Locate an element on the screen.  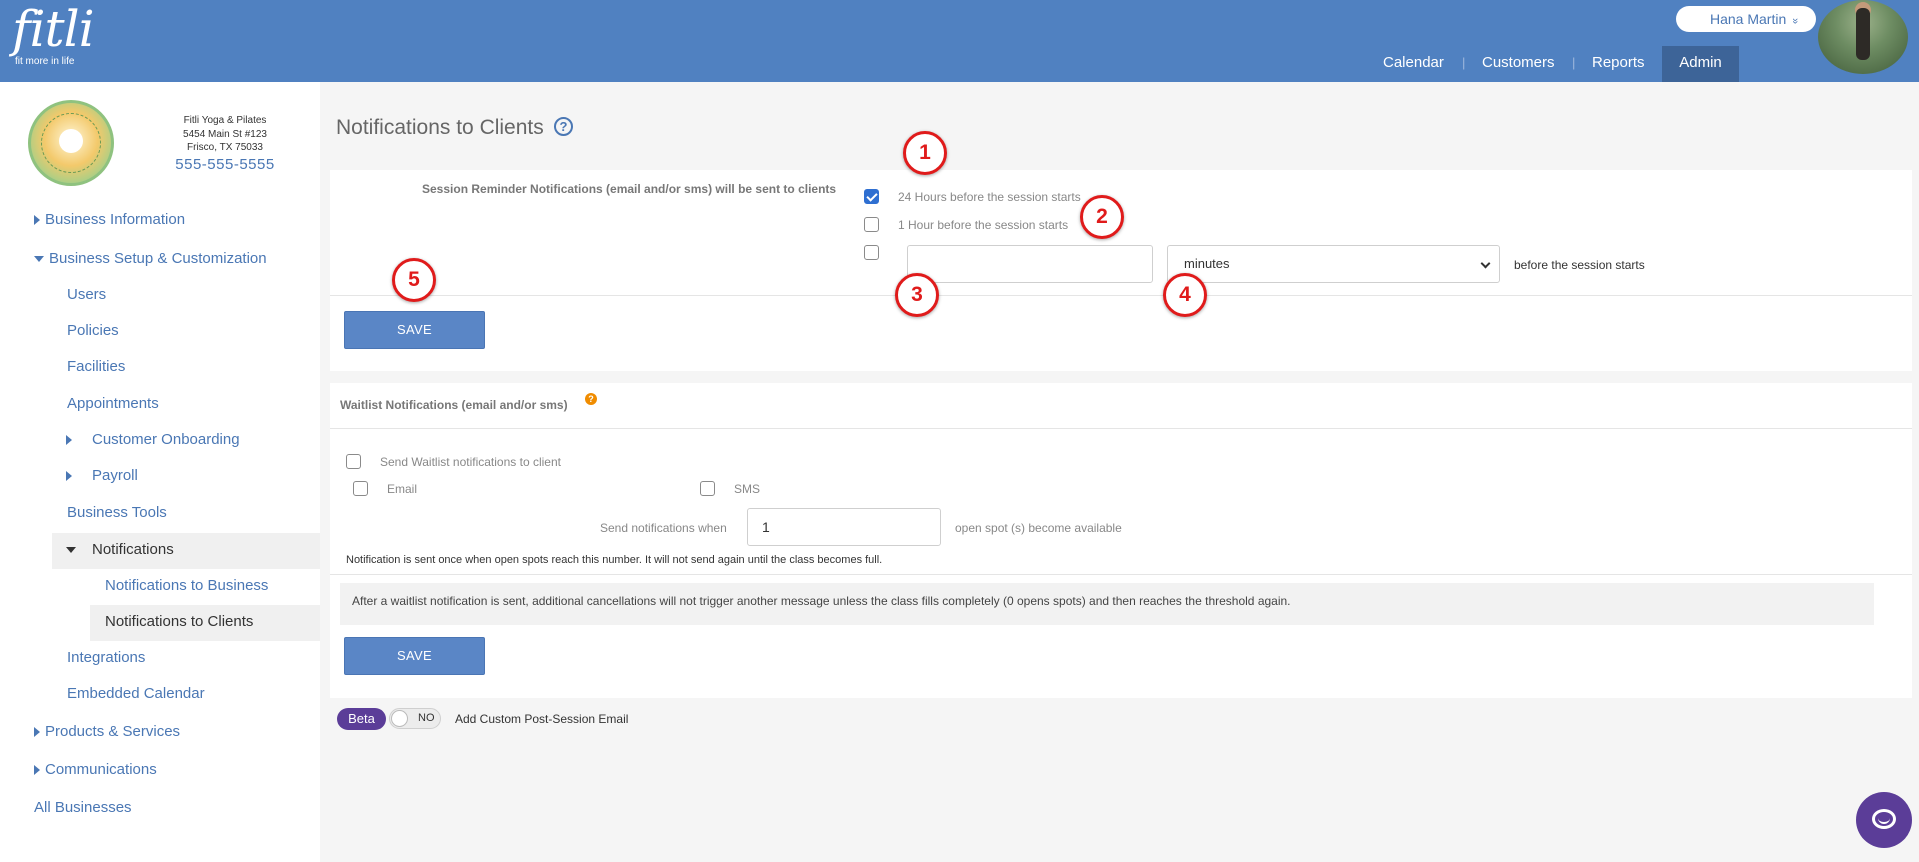
sidebar-item-customer-onboarding: Customer Onboarding is located at coordinates (153, 440).